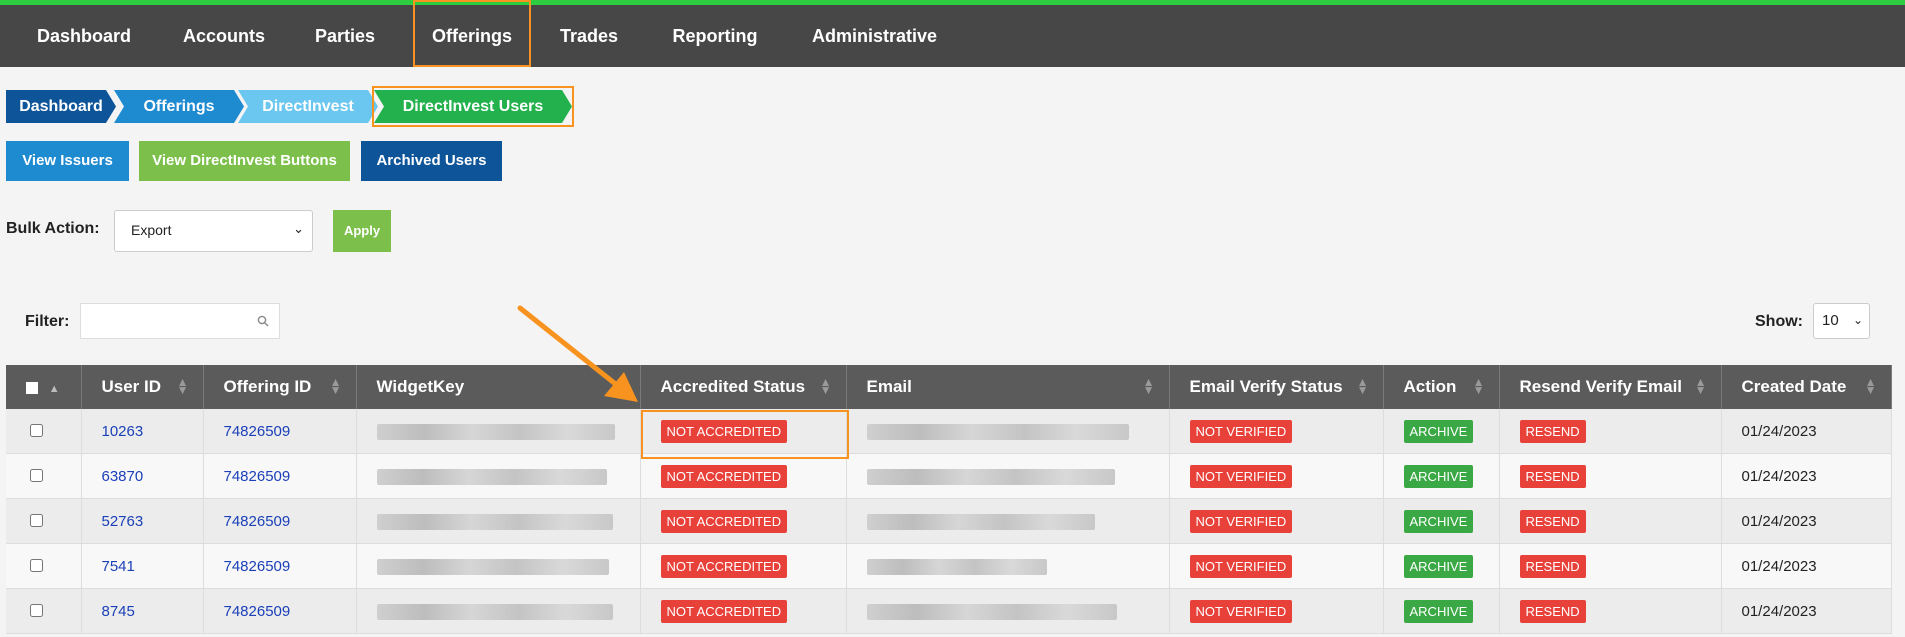 This screenshot has height=637, width=1905. I want to click on search-icon, so click(263, 321).